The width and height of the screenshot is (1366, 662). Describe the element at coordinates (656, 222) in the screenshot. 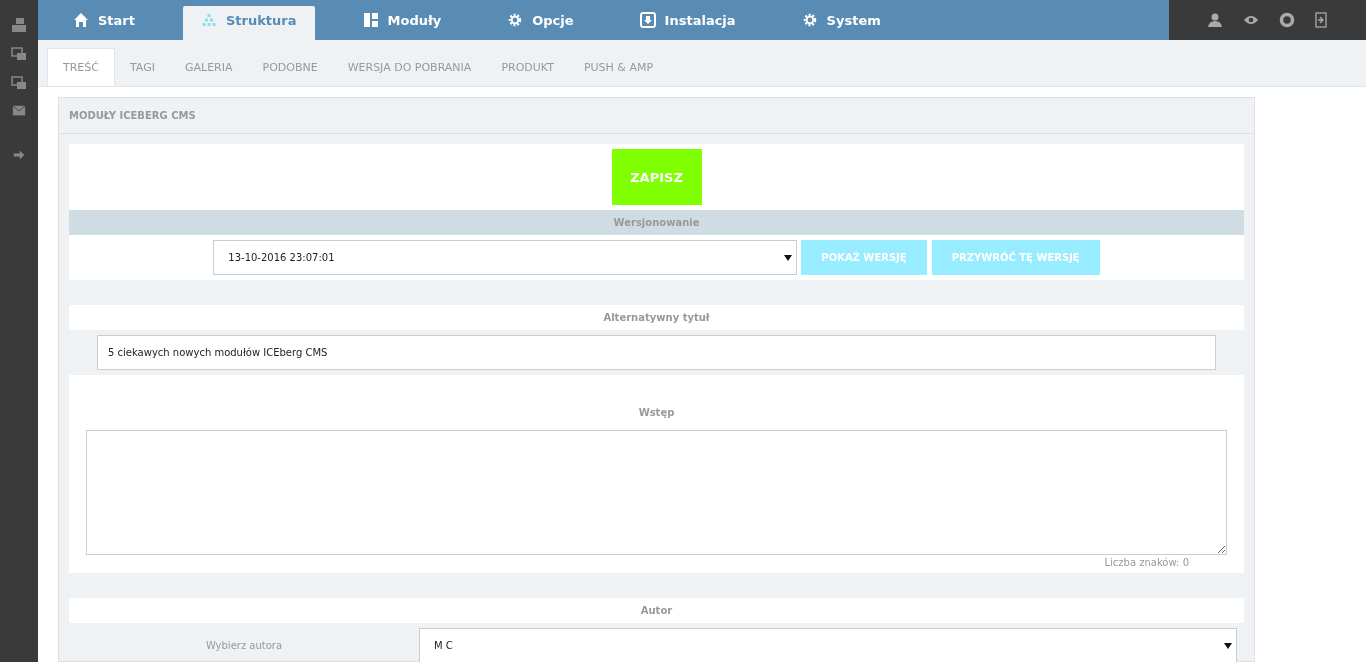

I see `section-header: Wersjonowanie` at that location.